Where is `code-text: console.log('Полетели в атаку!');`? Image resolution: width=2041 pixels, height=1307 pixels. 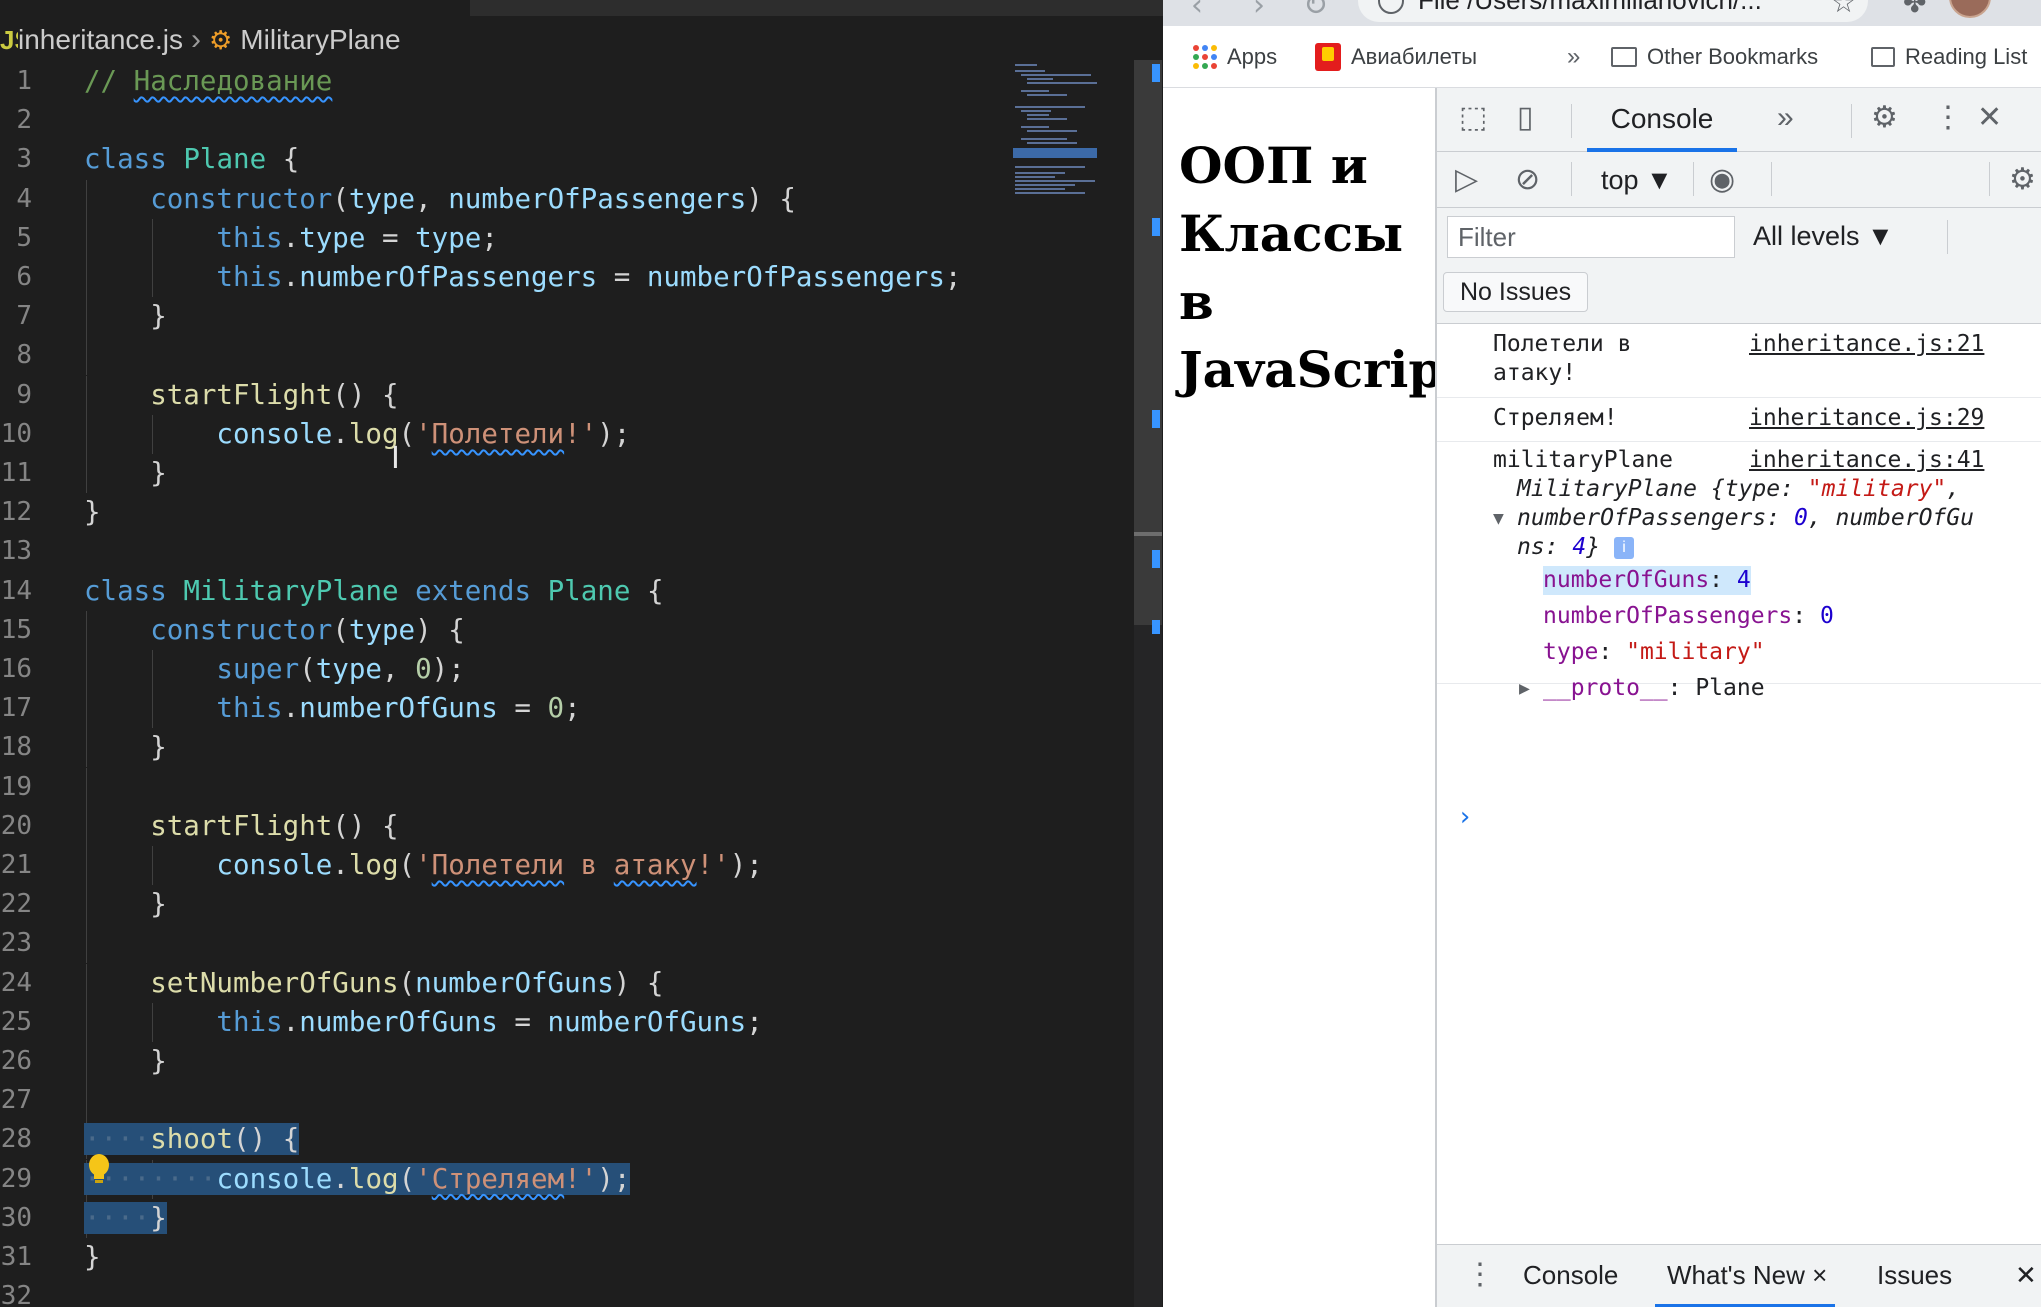 code-text: console.log('Полетели в атаку!'); is located at coordinates (489, 865).